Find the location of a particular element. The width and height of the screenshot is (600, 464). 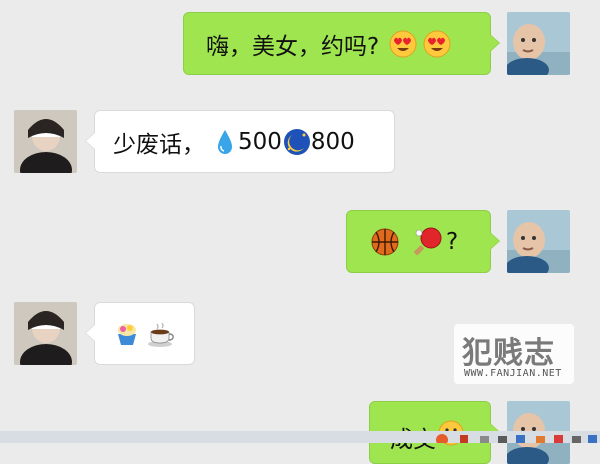

message-bubble-outgoing: ? is located at coordinates (423, 241).